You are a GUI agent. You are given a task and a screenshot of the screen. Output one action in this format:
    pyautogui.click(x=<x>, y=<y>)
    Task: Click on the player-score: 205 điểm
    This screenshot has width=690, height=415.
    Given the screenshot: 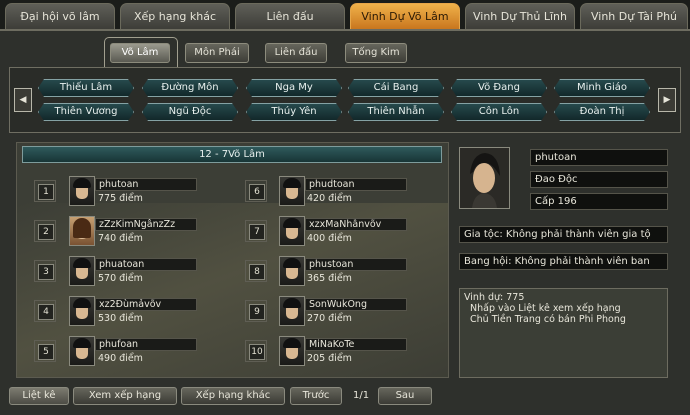 What is the action you would take?
    pyautogui.click(x=329, y=358)
    